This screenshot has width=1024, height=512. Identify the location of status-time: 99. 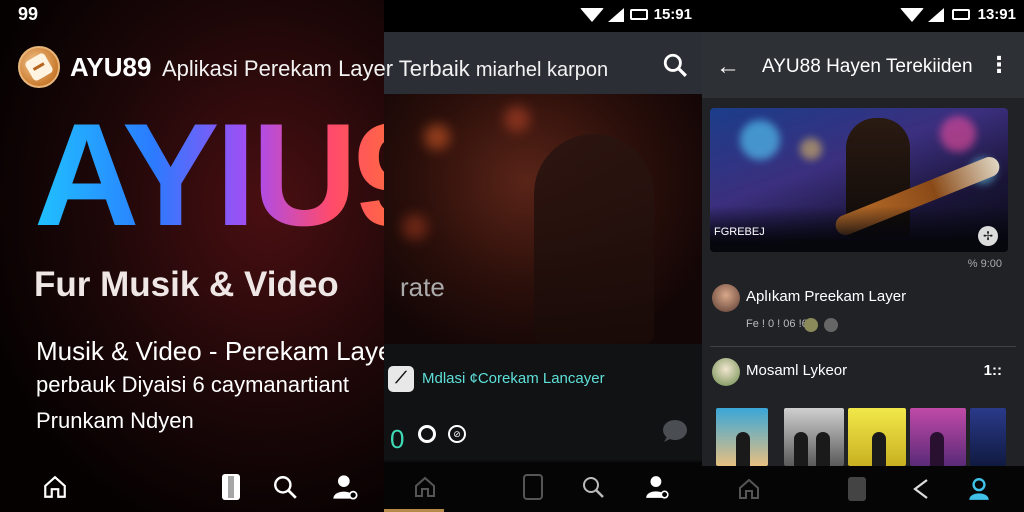
(28, 14).